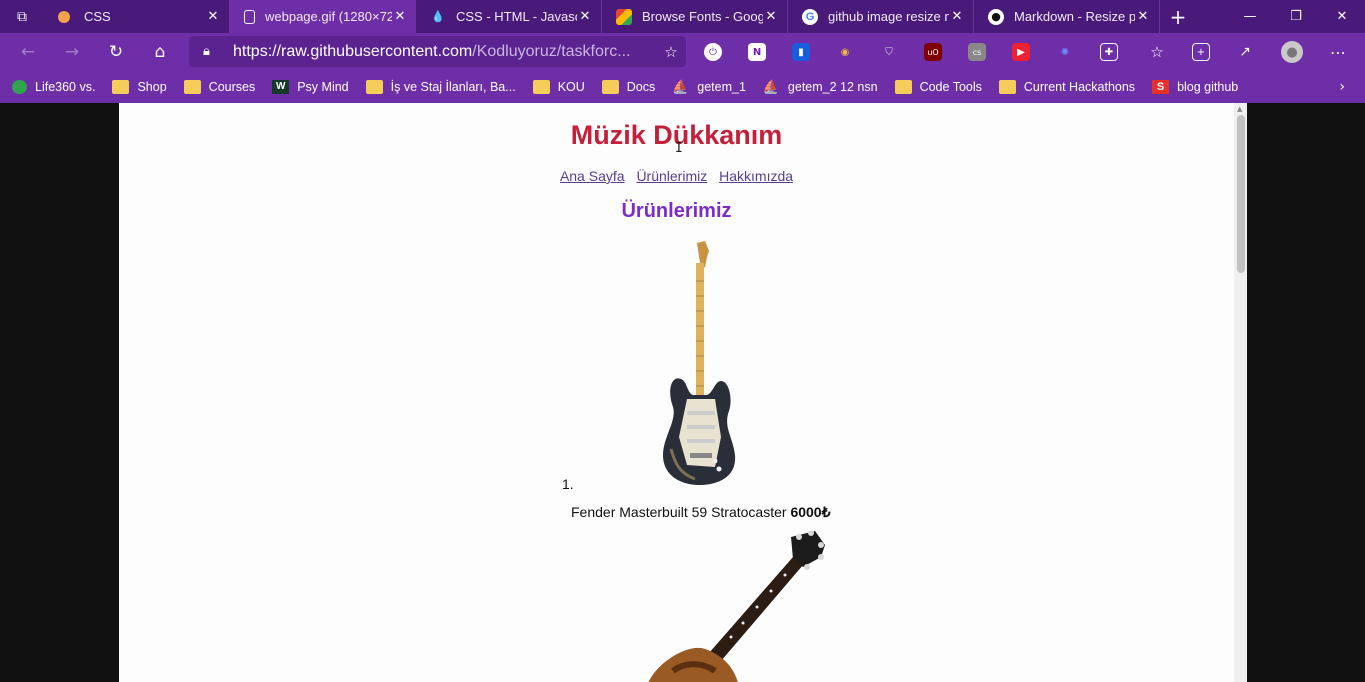  What do you see at coordinates (1157, 52) in the screenshot?
I see `favorites-icon: ☆` at bounding box center [1157, 52].